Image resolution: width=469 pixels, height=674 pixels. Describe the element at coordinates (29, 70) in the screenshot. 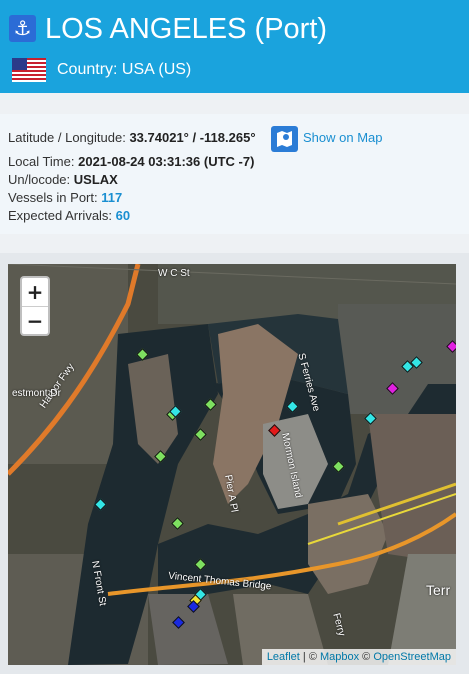

I see `usa-flag-icon` at that location.